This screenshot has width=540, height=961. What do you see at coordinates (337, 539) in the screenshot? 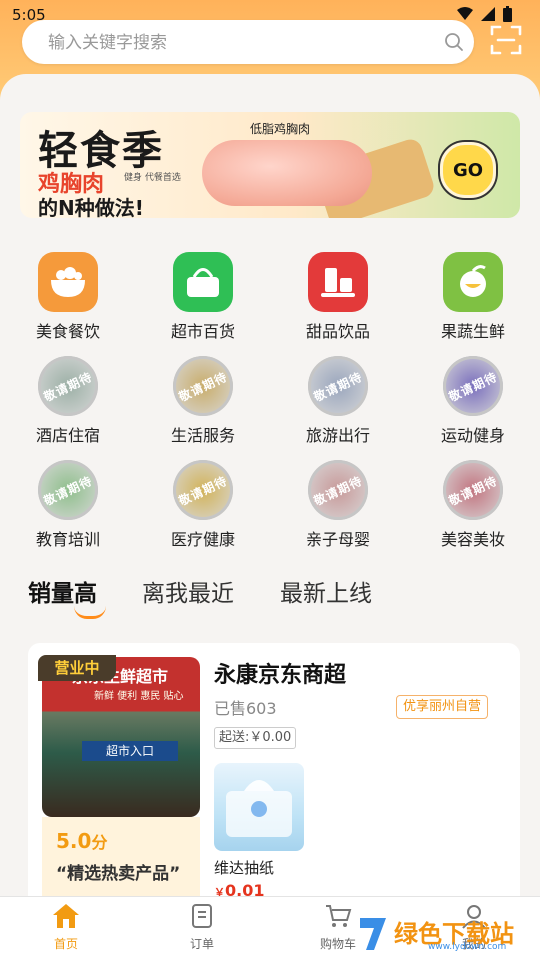
I see `category-label: 亲子母婴` at bounding box center [337, 539].